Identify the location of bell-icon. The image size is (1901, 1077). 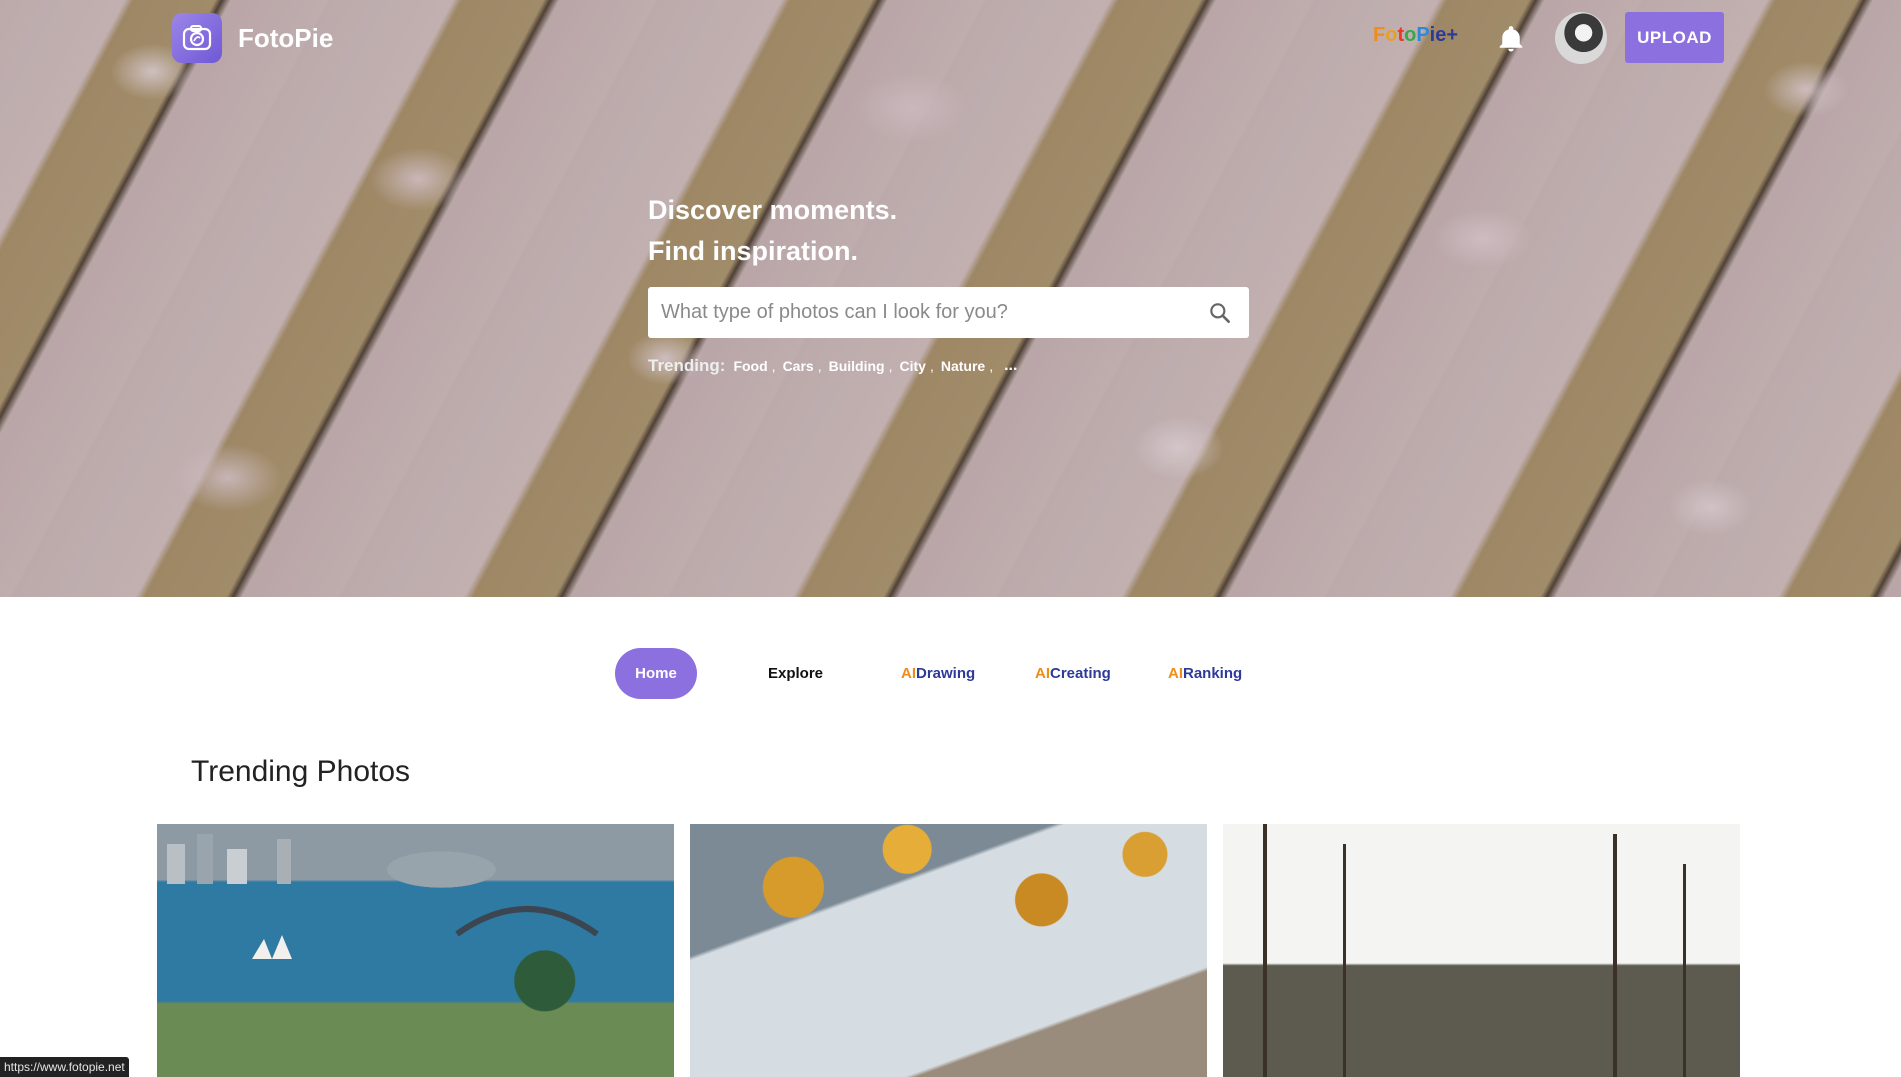
(1511, 39).